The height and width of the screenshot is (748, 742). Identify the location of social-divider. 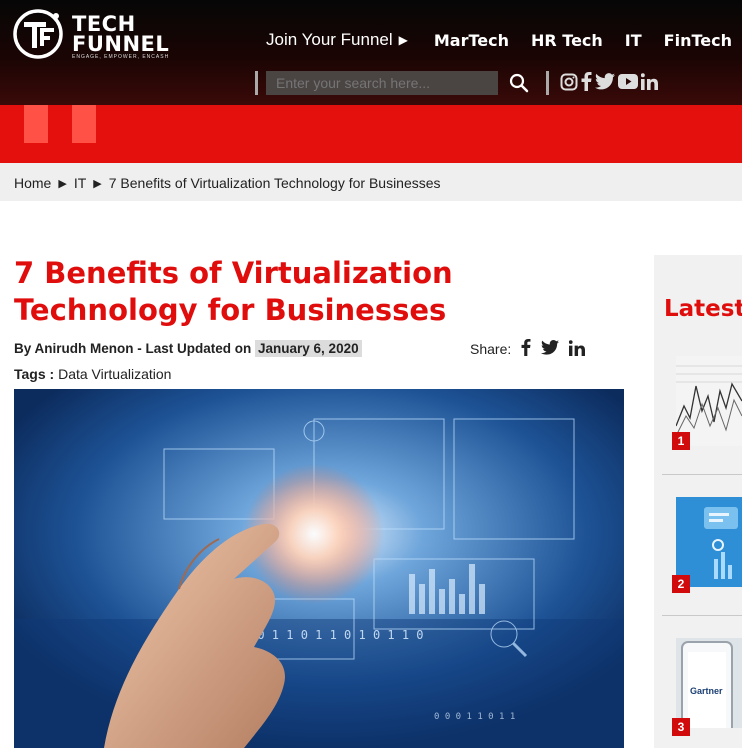
(547, 83).